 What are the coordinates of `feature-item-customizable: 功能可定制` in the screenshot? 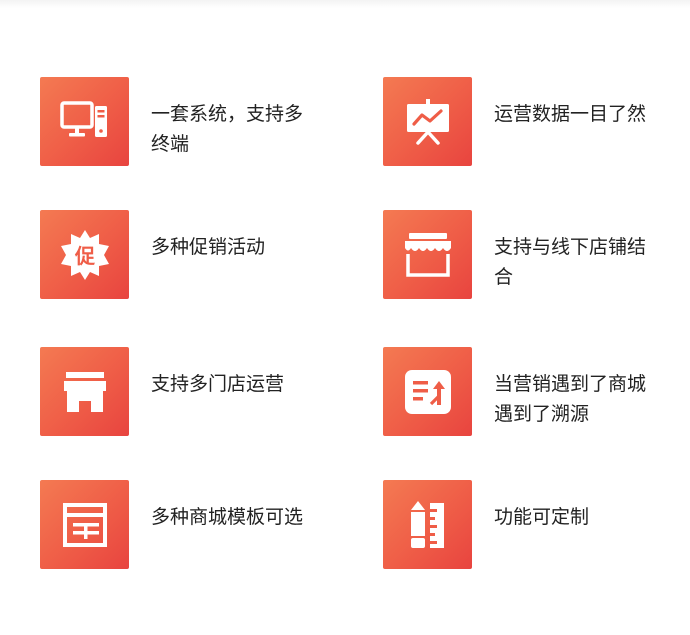 It's located at (533, 526).